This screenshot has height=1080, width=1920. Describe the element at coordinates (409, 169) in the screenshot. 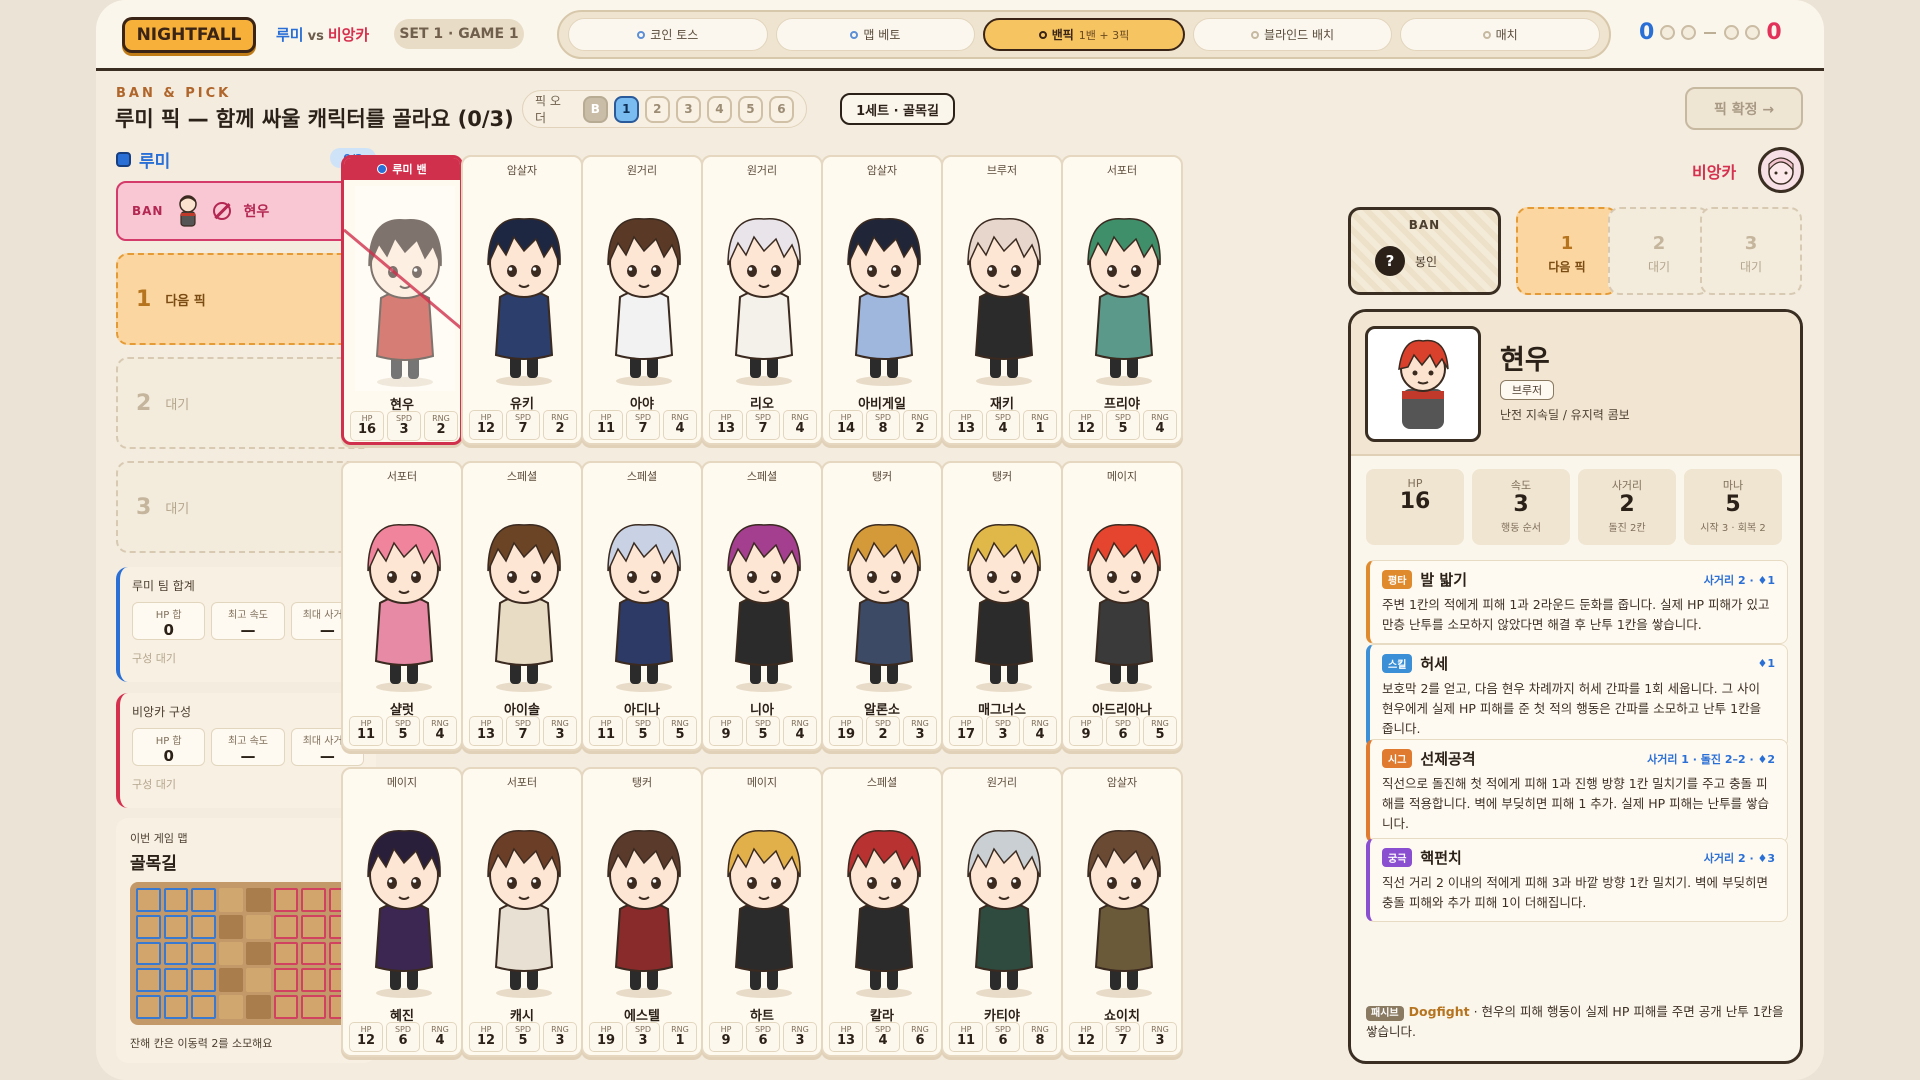

I see `ban-label-text: 루미 밴` at that location.